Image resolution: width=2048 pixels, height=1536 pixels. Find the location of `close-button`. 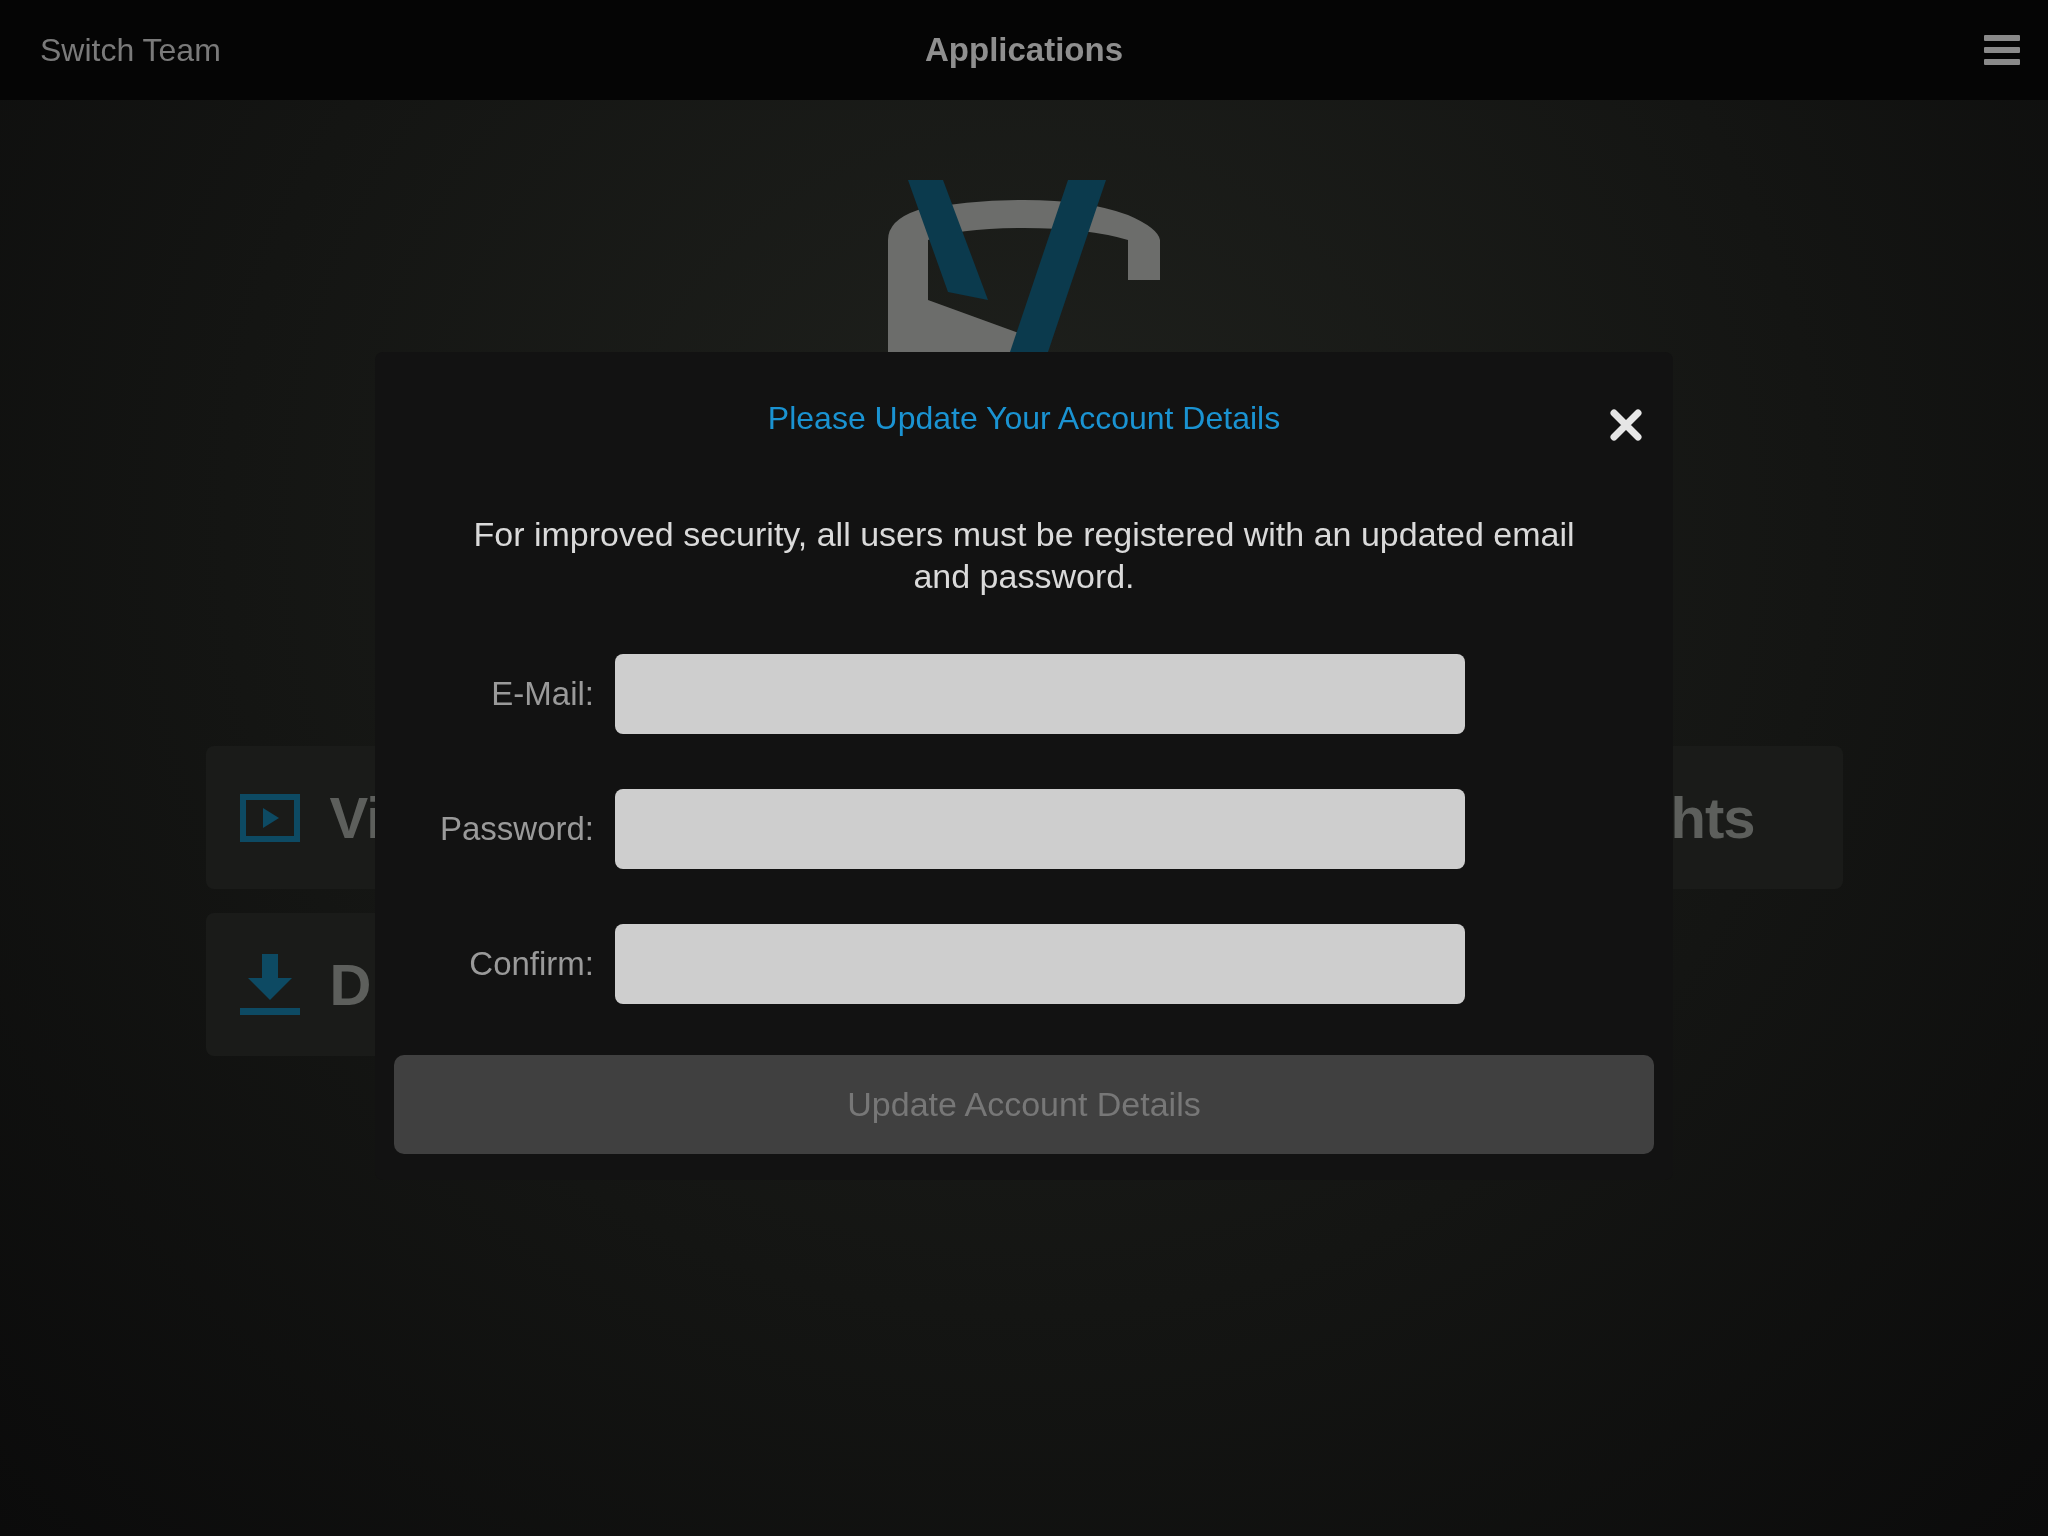

close-button is located at coordinates (1626, 425).